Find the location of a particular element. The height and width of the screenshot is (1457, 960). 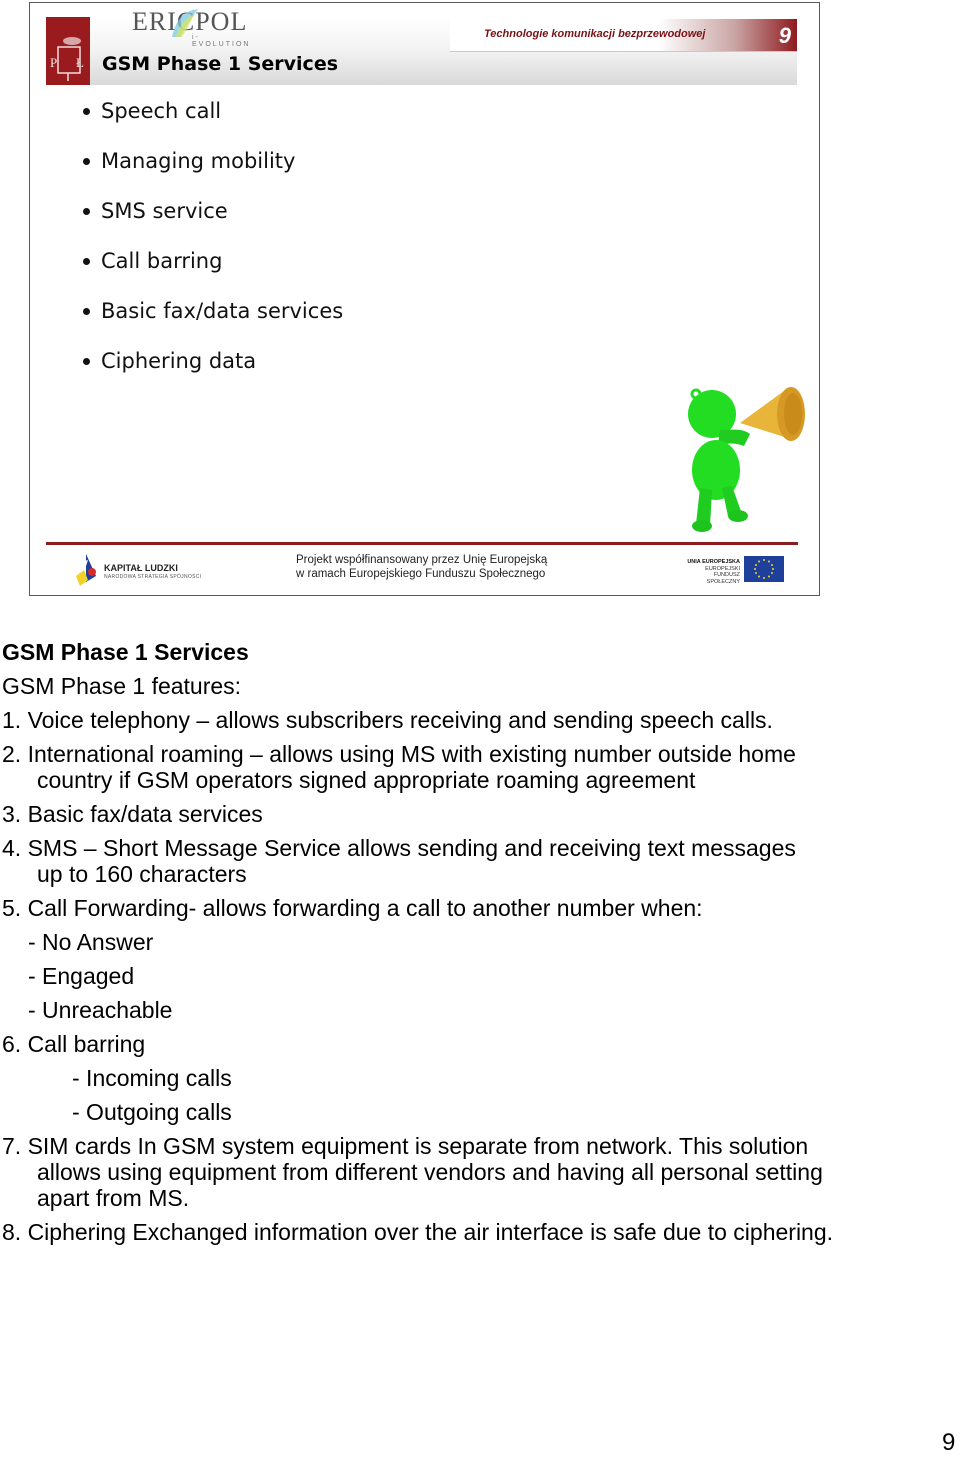

slide-title: GSM Phase 1 Services is located at coordinates (220, 64).